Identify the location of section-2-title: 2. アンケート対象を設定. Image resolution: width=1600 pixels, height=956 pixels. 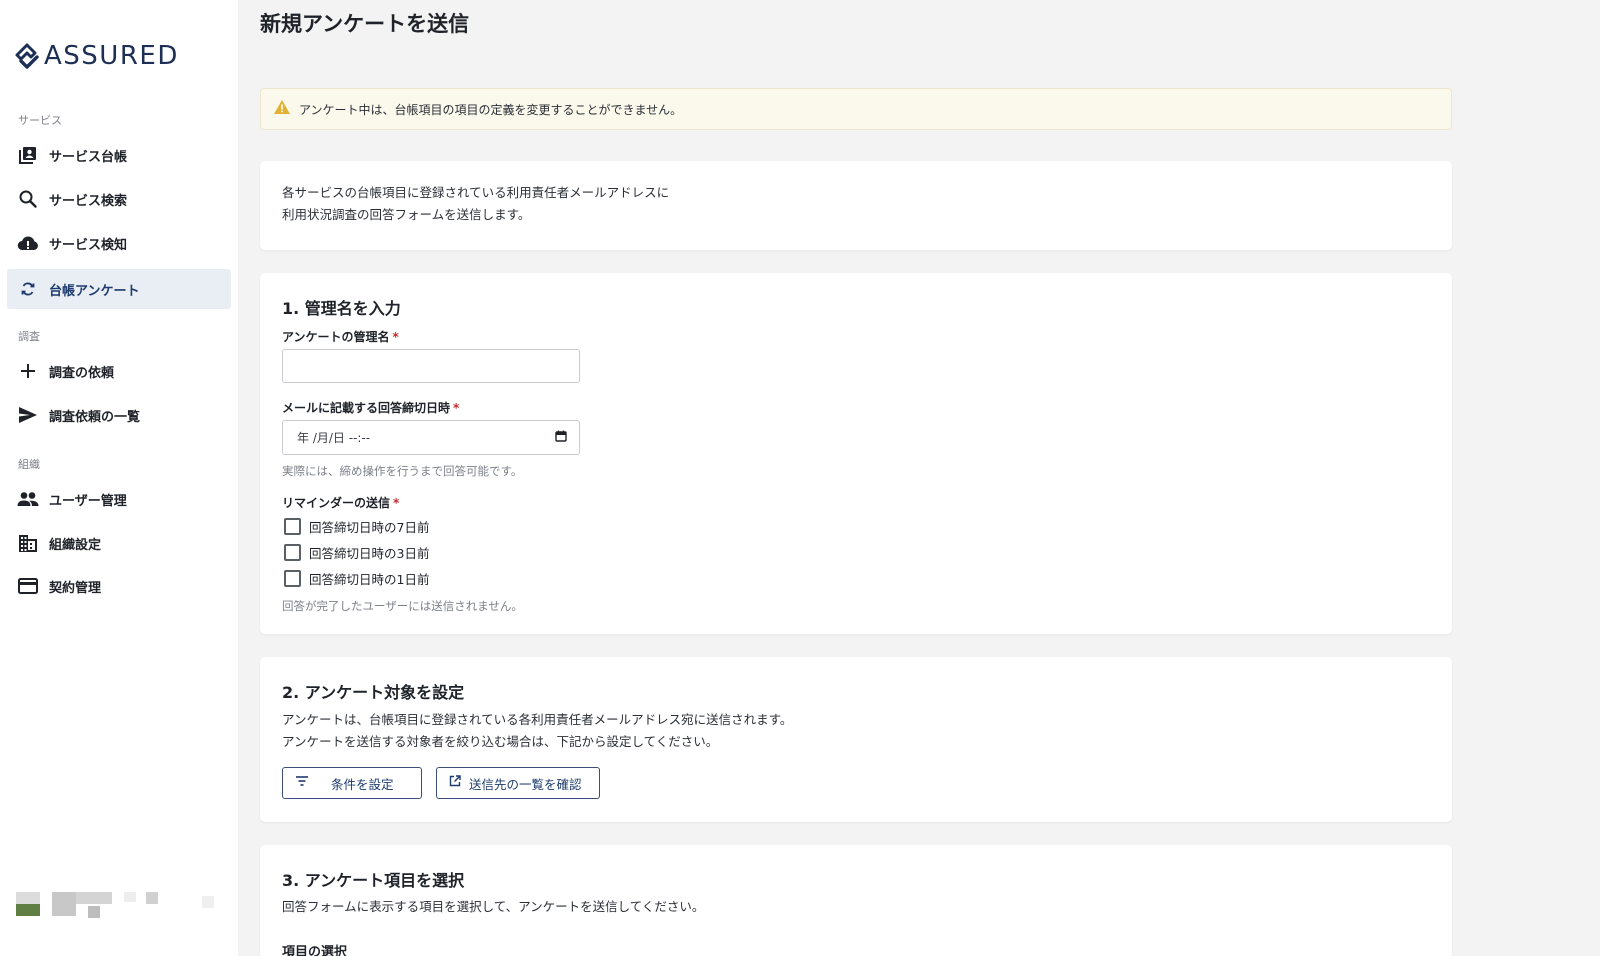
(373, 692).